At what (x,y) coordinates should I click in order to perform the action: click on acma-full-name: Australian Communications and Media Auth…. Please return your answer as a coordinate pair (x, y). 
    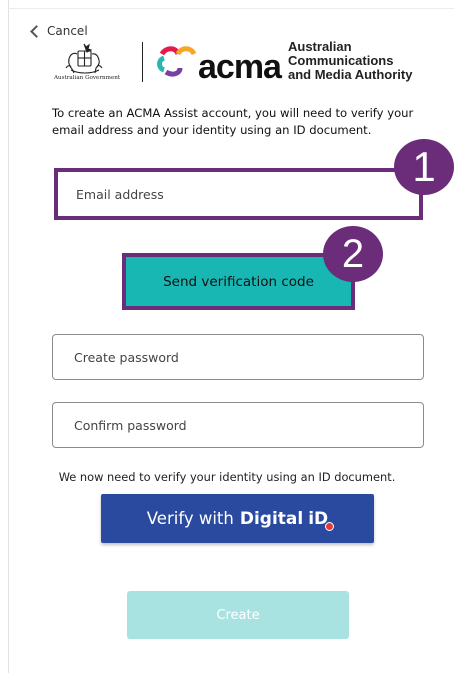
    Looking at the image, I should click on (350, 61).